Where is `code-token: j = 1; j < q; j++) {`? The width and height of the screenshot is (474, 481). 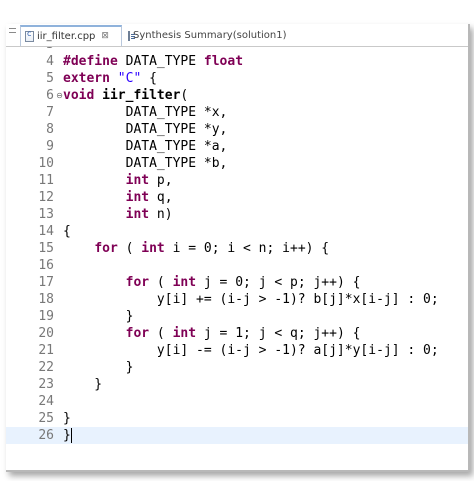 code-token: j = 1; j < q; j++) { is located at coordinates (278, 333).